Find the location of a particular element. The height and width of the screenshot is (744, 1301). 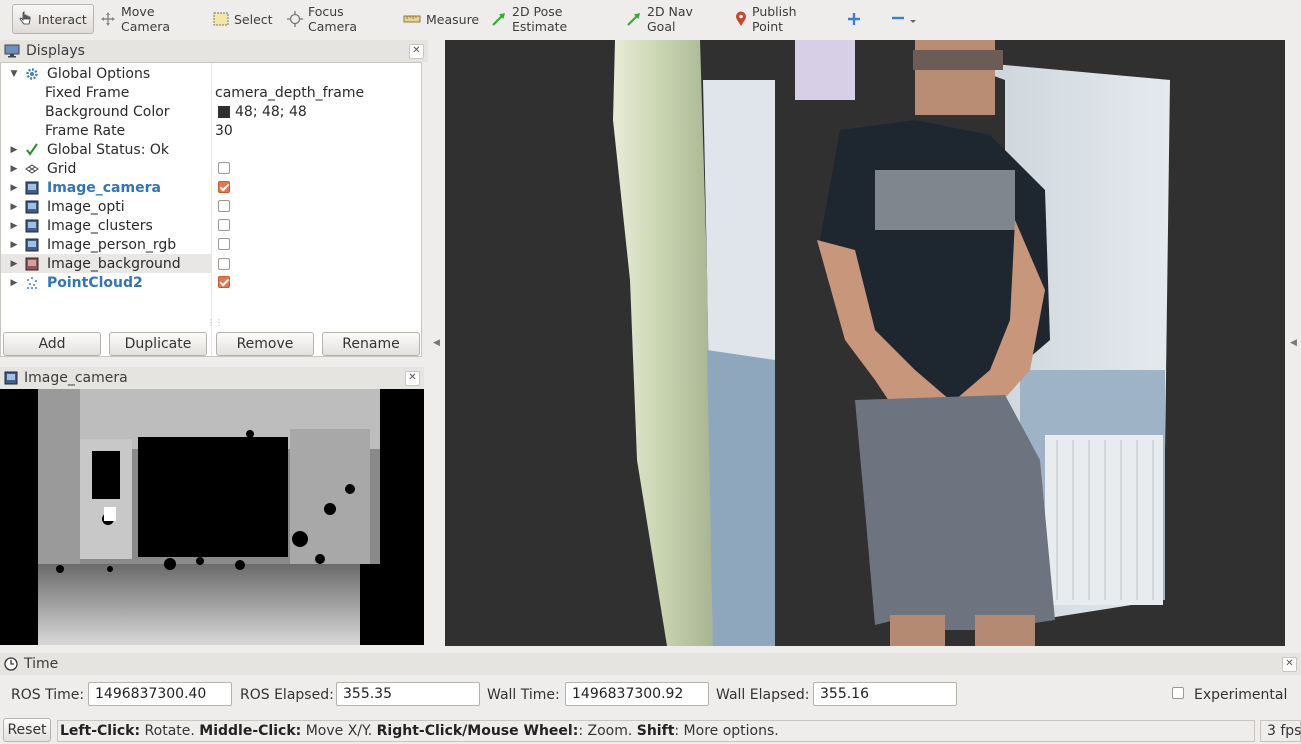

move-camera-tool-button: Move Camera is located at coordinates (148, 19).